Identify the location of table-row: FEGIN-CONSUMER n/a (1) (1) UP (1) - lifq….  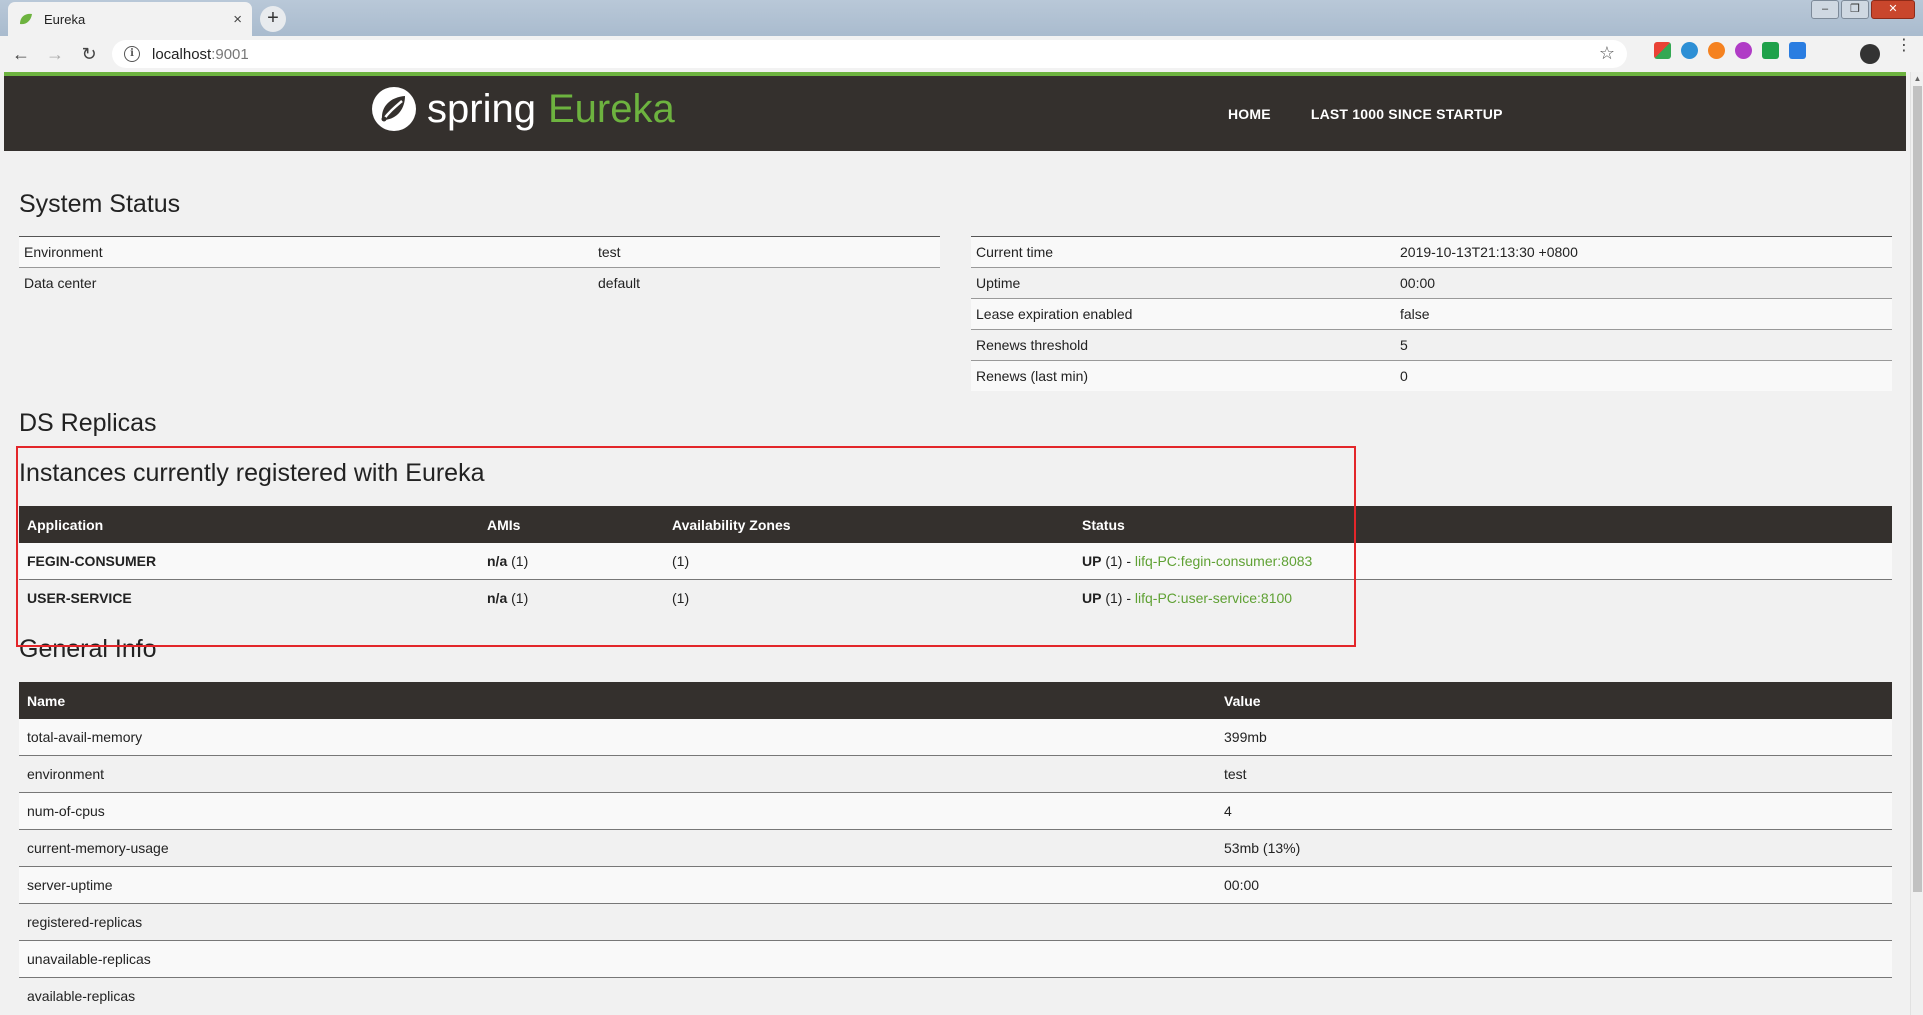
(955, 561).